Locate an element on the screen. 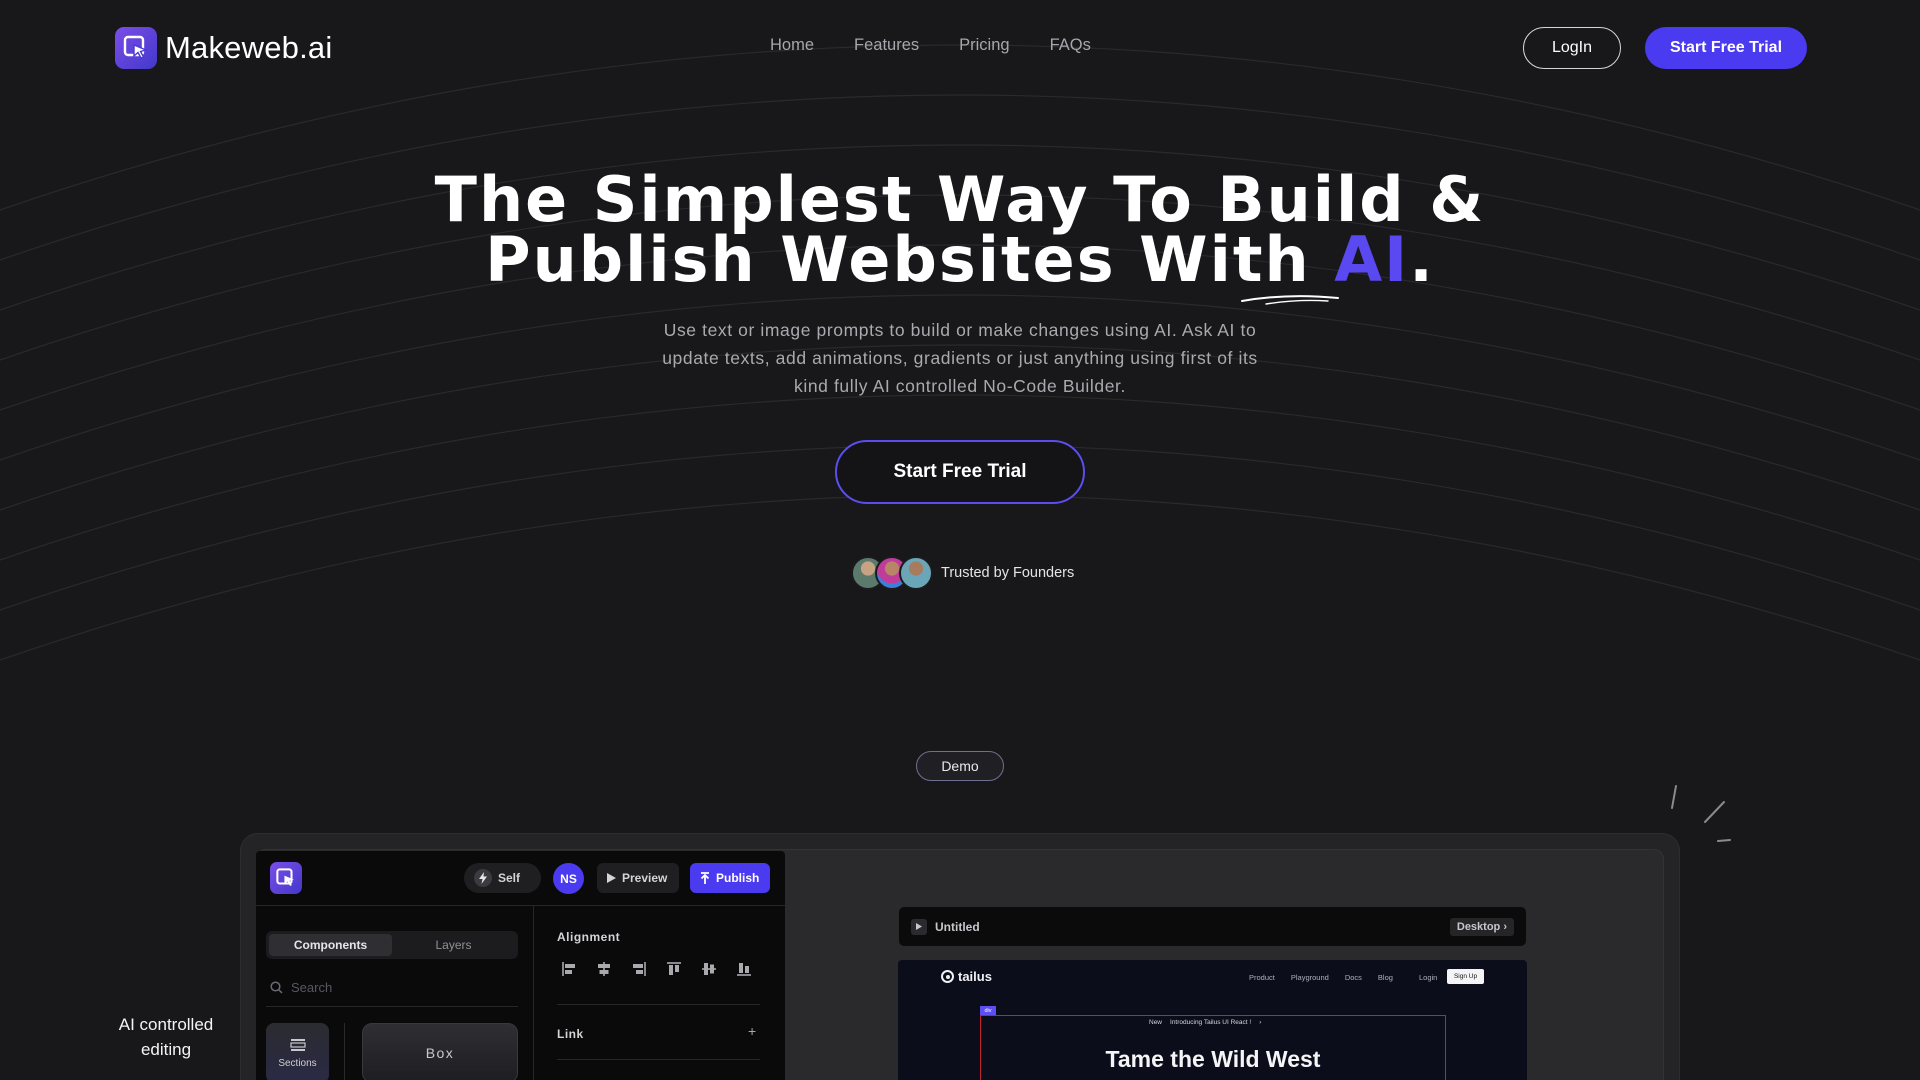 This screenshot has width=1920, height=1080. upload-icon is located at coordinates (705, 878).